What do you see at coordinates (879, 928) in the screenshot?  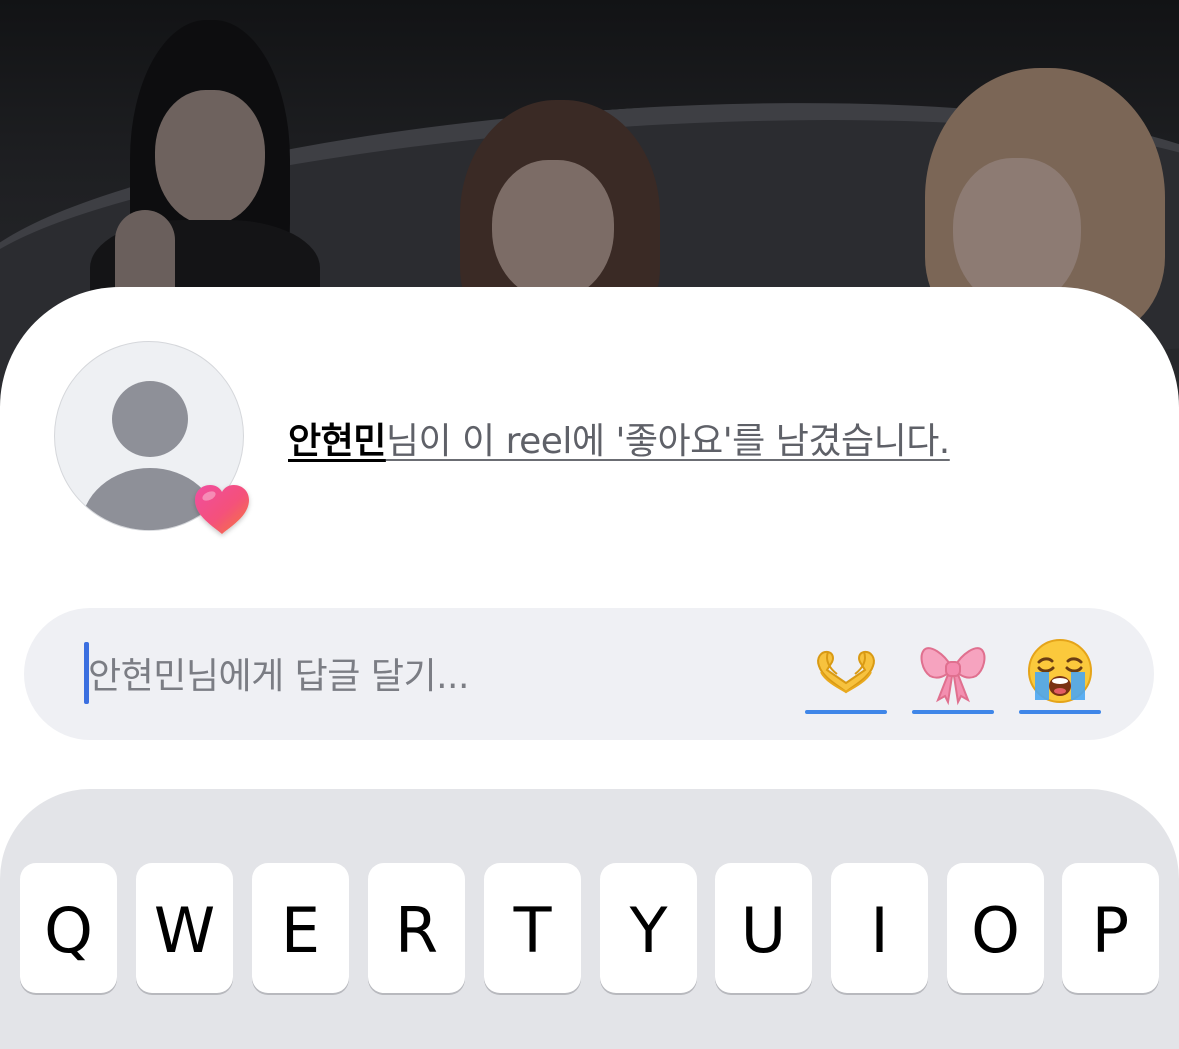 I see `key-i: I` at bounding box center [879, 928].